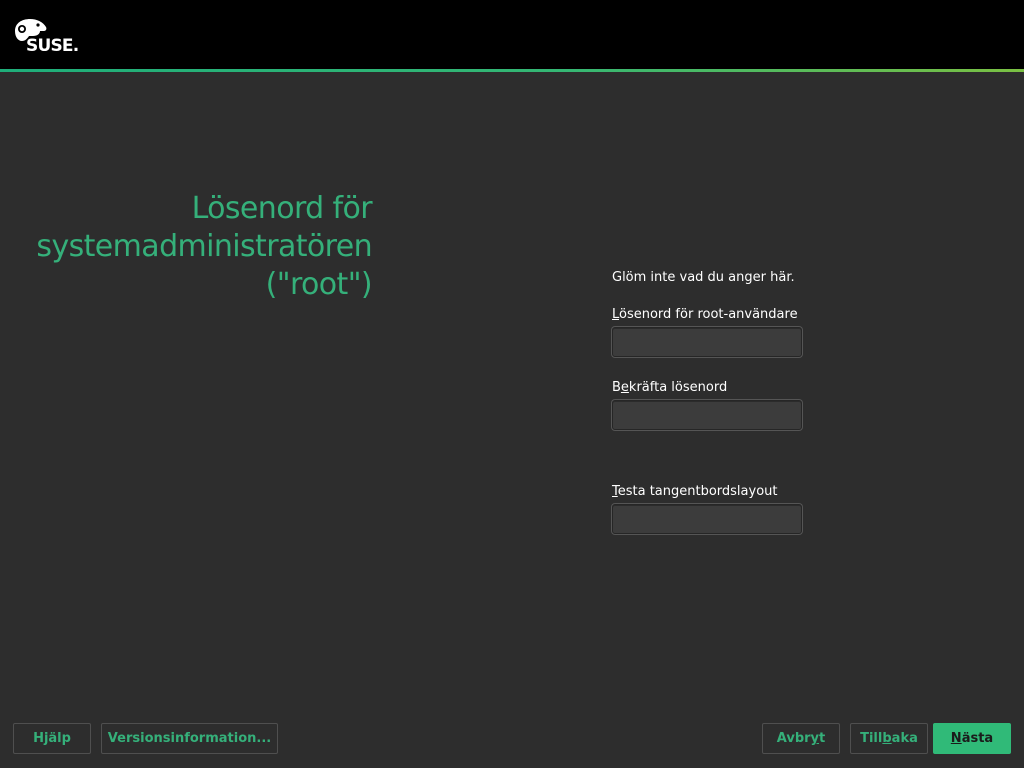 The image size is (1024, 768). I want to click on password-label-text: ösenord för root-användare, so click(708, 314).